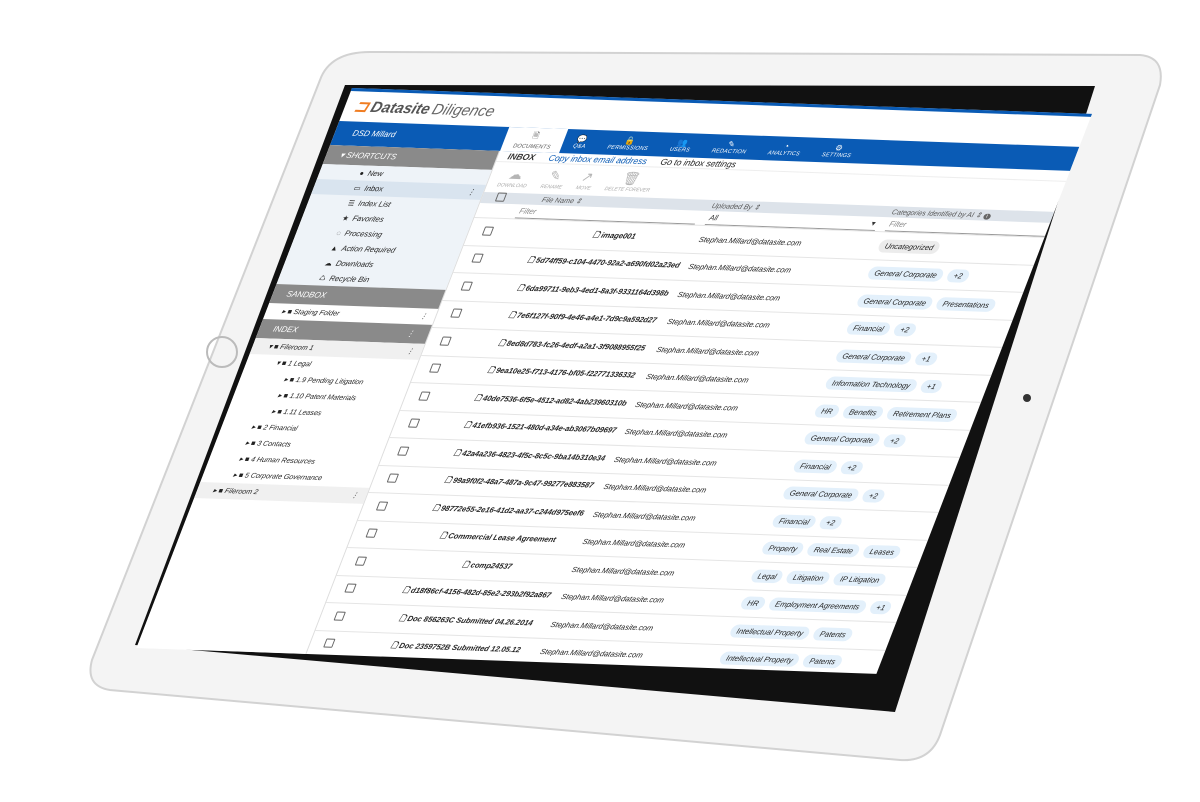  Describe the element at coordinates (513, 510) in the screenshot. I see `file-name: 98772e55-2e16-41d2-aa37-c244d975eef6` at that location.